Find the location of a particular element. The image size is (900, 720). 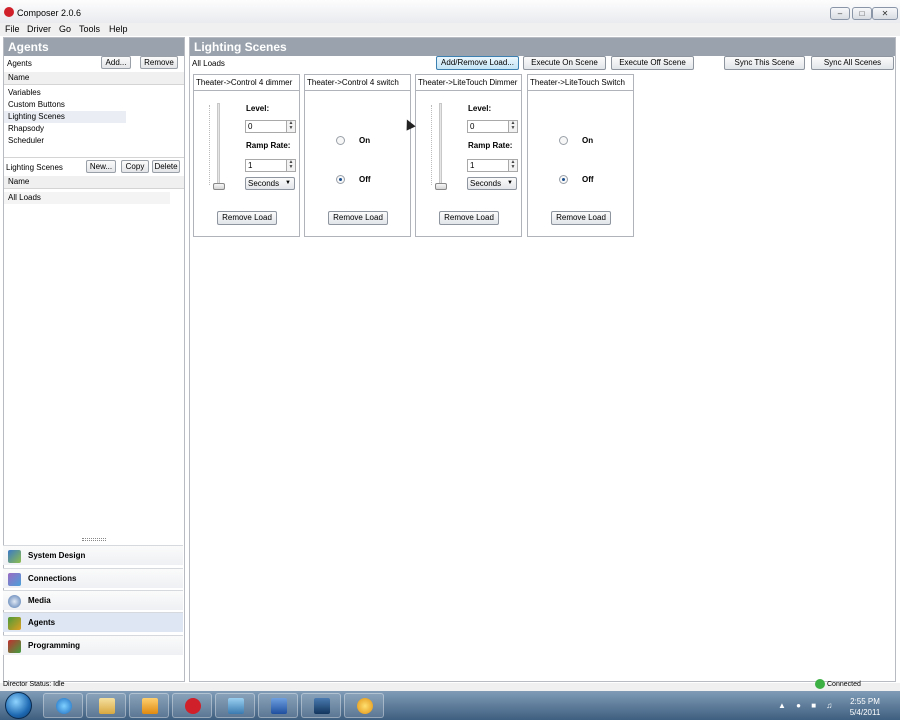

connection-status-text: Connected is located at coordinates (844, 684).